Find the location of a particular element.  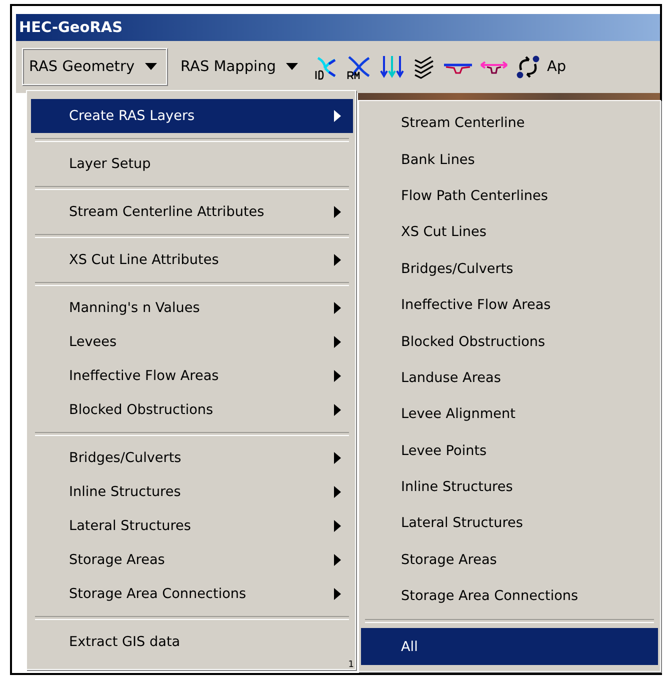

menu-item: Layer Setup is located at coordinates (192, 164).